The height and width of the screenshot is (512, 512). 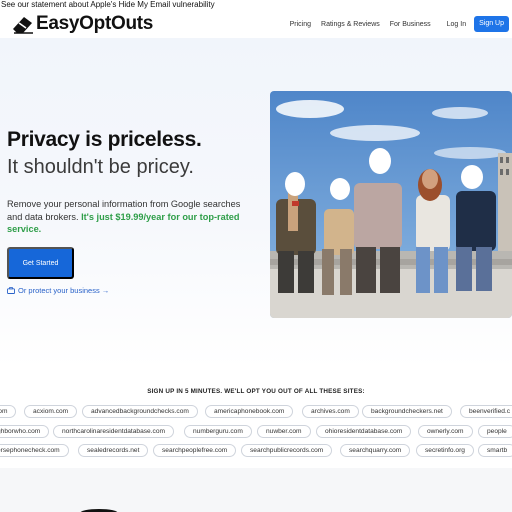 I want to click on signup-button: Sign Up, so click(x=491, y=24).